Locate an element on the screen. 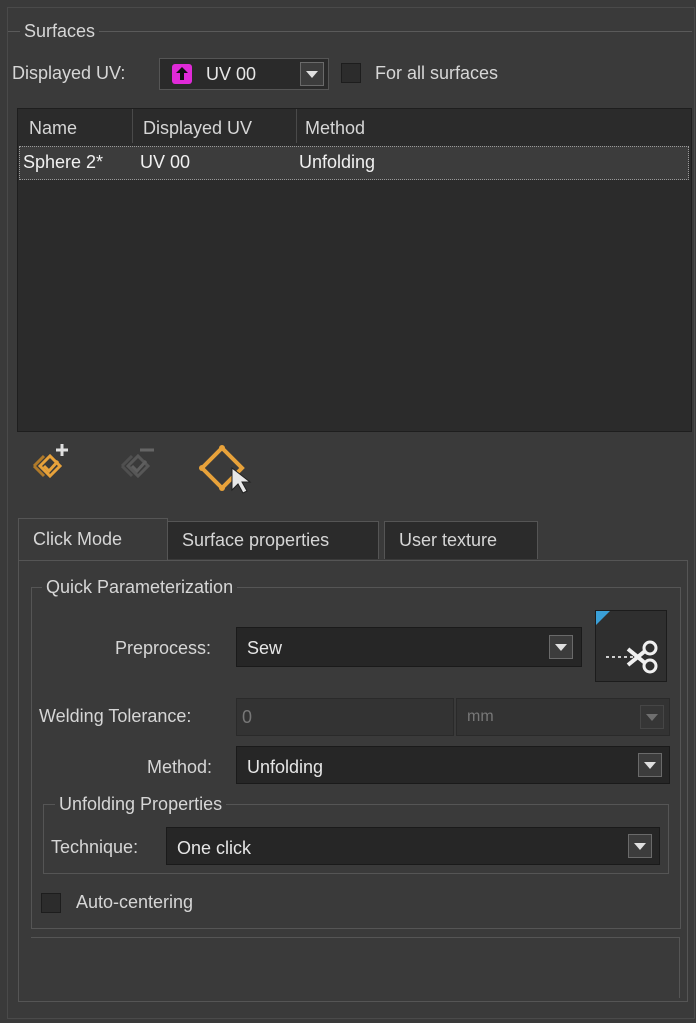 Image resolution: width=696 pixels, height=1023 pixels. displayed-uv-value: UV 00 is located at coordinates (231, 74).